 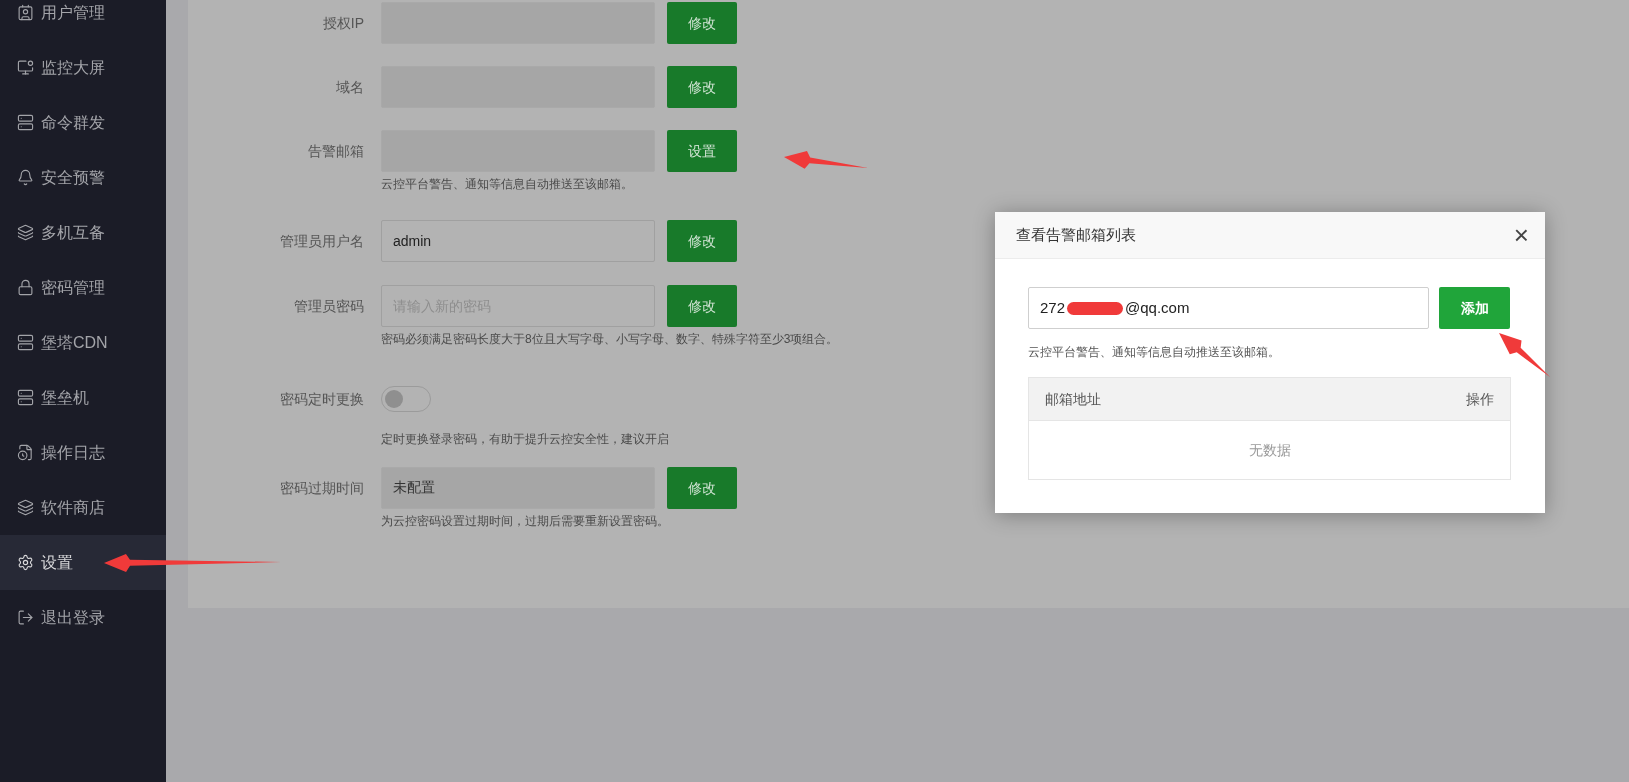 I want to click on bell-icon, so click(x=25, y=177).